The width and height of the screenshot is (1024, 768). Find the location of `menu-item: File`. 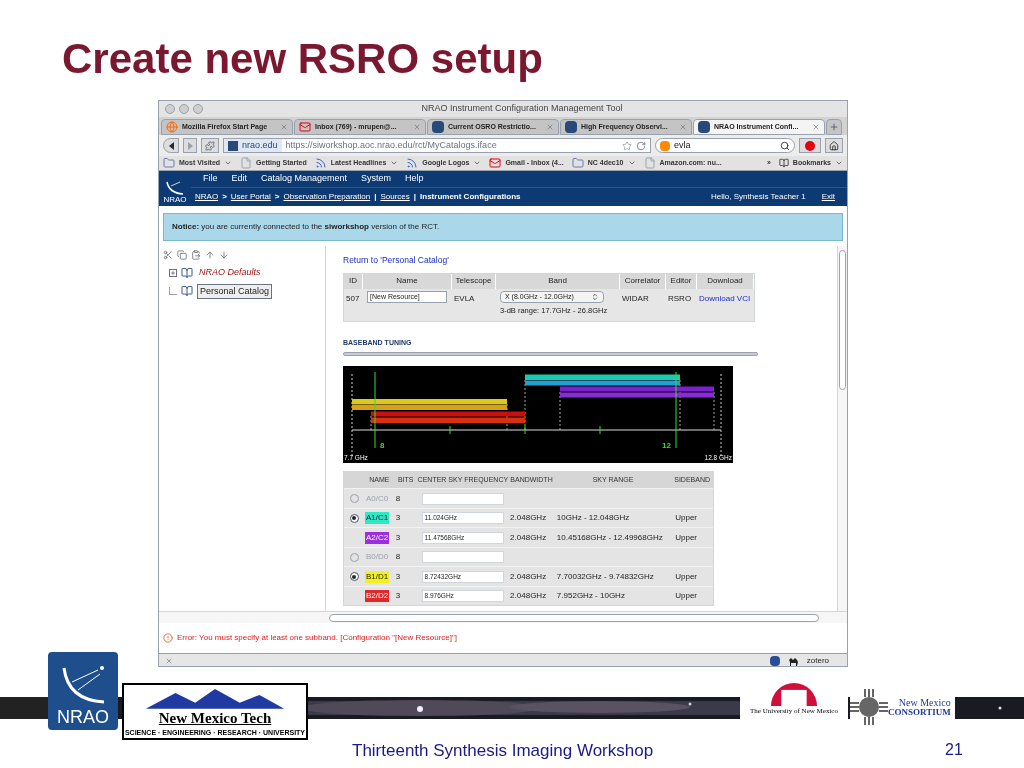

menu-item: File is located at coordinates (210, 179).